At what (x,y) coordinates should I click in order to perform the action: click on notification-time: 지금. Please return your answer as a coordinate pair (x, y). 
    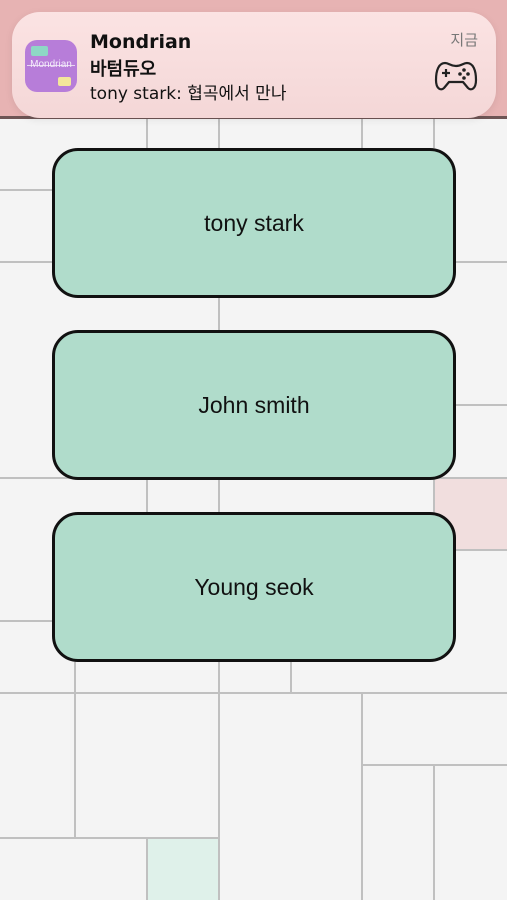
    Looking at the image, I should click on (464, 40).